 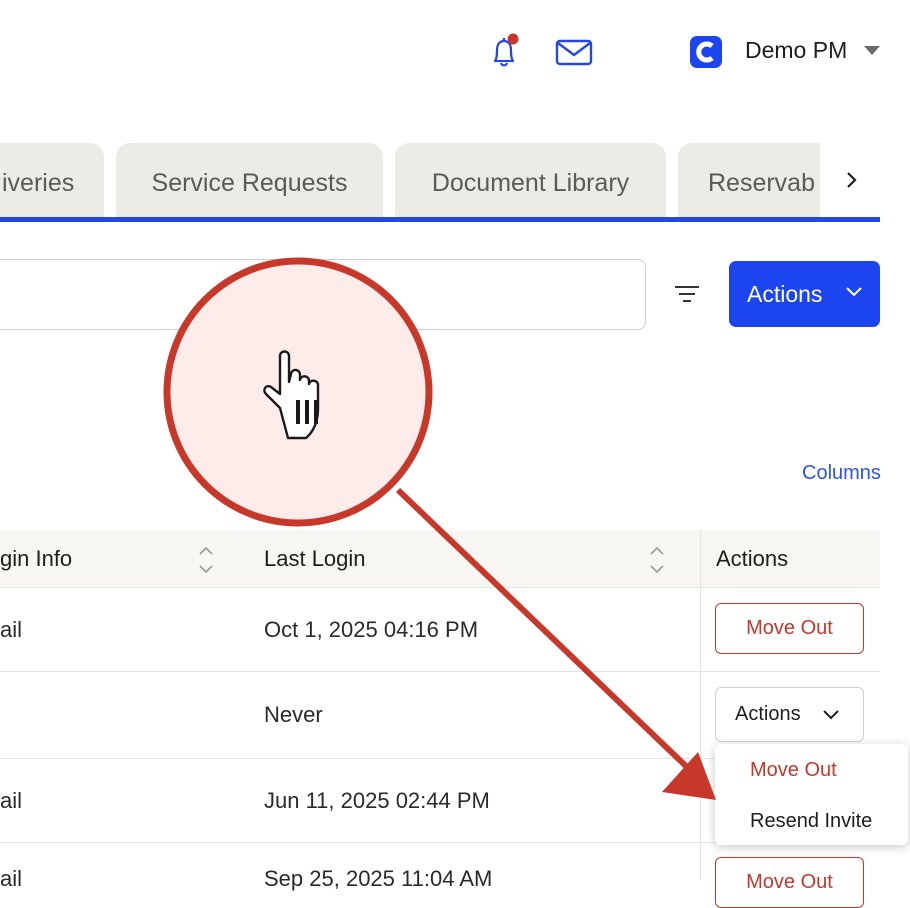 What do you see at coordinates (36, 559) in the screenshot?
I see `column-header-login-info: gin Info` at bounding box center [36, 559].